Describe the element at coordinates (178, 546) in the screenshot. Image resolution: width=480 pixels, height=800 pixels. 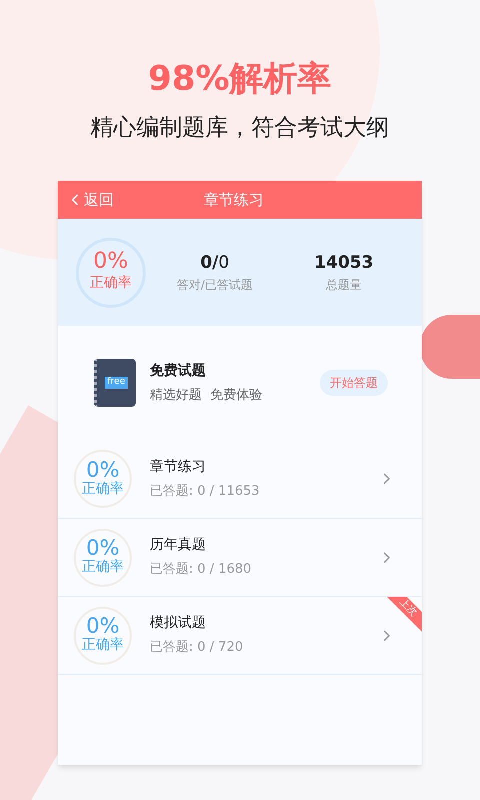
I see `section-title: 历年真题` at that location.